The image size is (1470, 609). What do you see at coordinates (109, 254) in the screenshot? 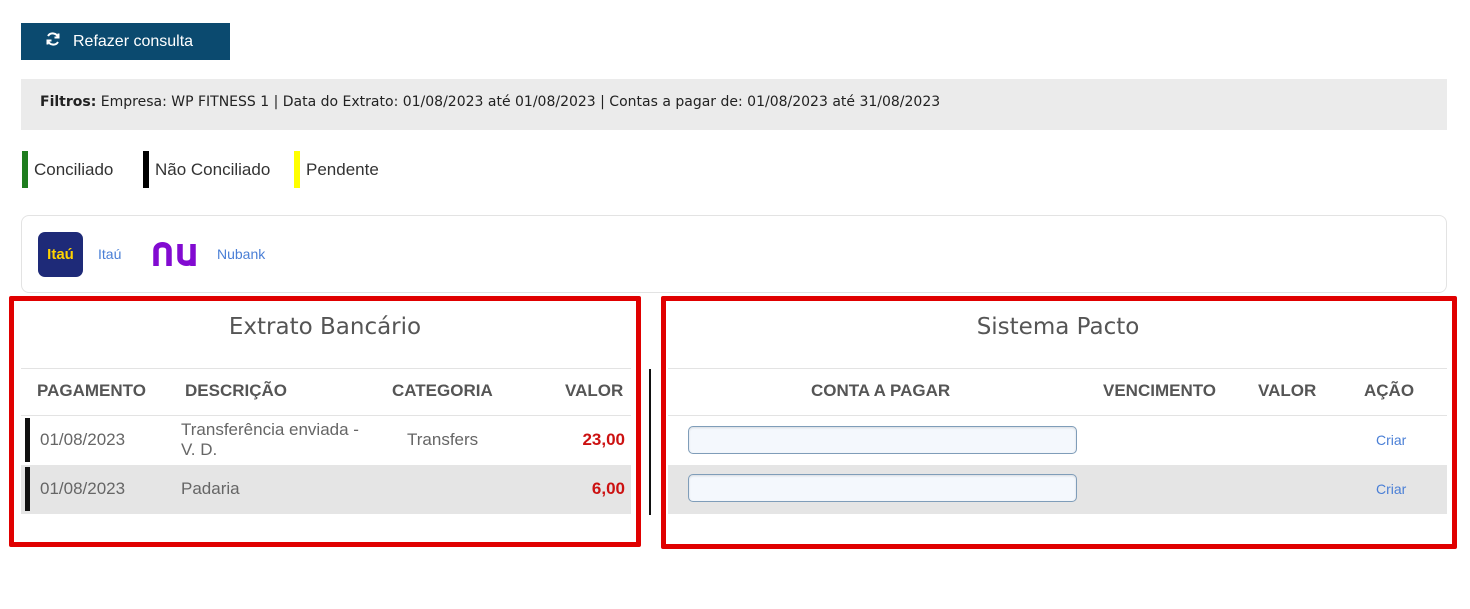
I see `bank-link-itau: Itaú` at bounding box center [109, 254].